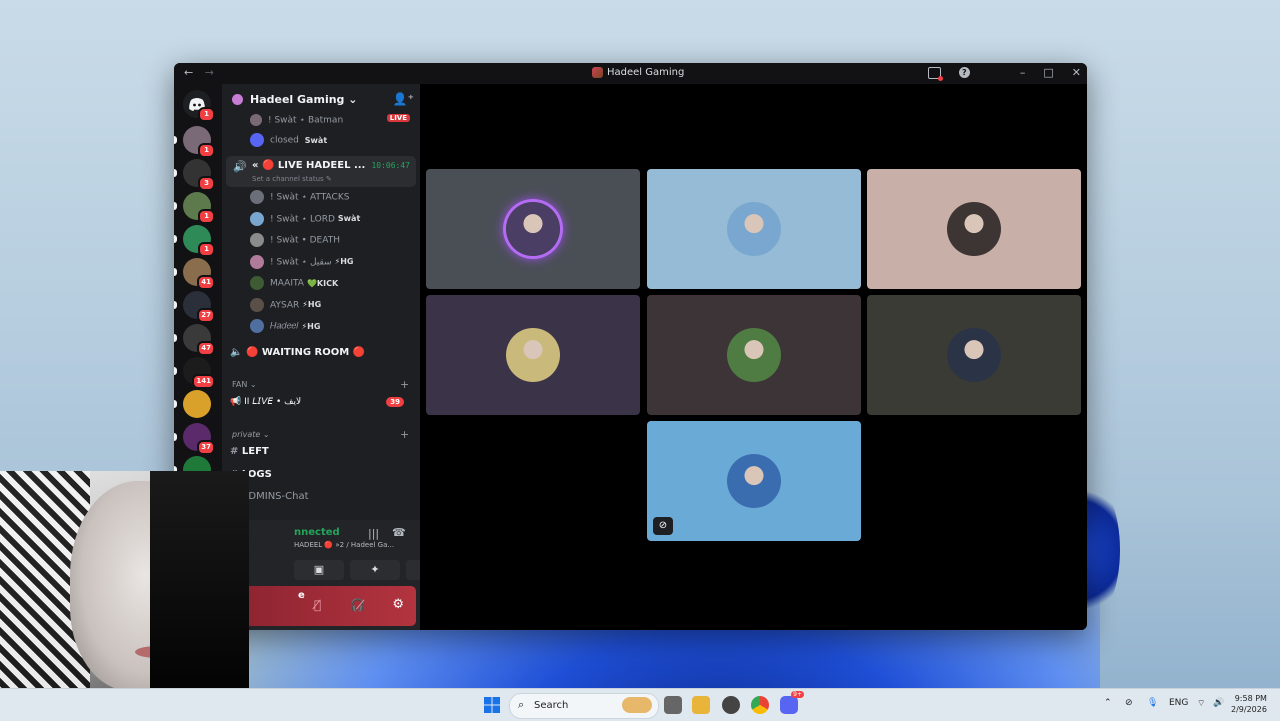 This screenshot has height=721, width=1280. Describe the element at coordinates (399, 532) in the screenshot. I see `disconnect-icon: ☎` at that location.